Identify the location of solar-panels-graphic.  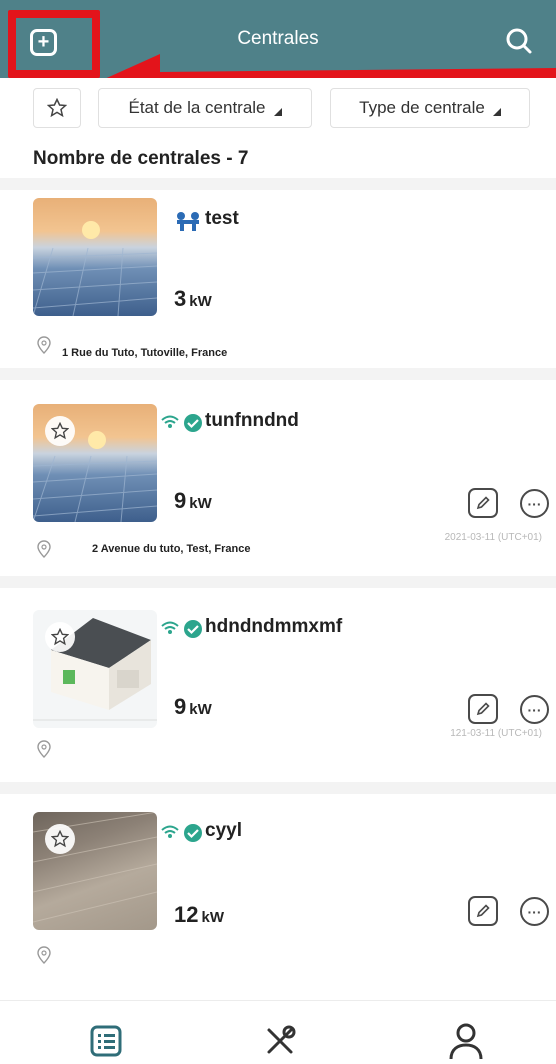
(95, 268).